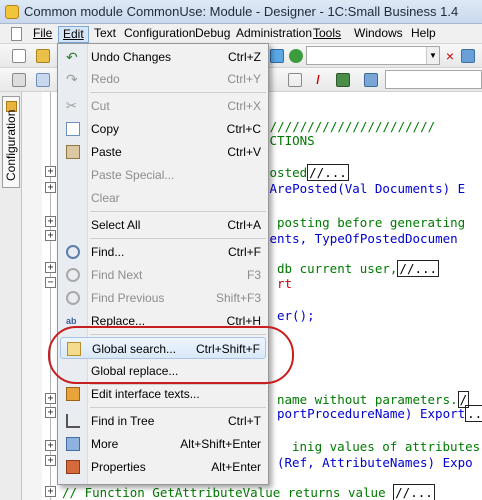 The height and width of the screenshot is (500, 482). I want to click on menu-edit: Edit, so click(73, 34).